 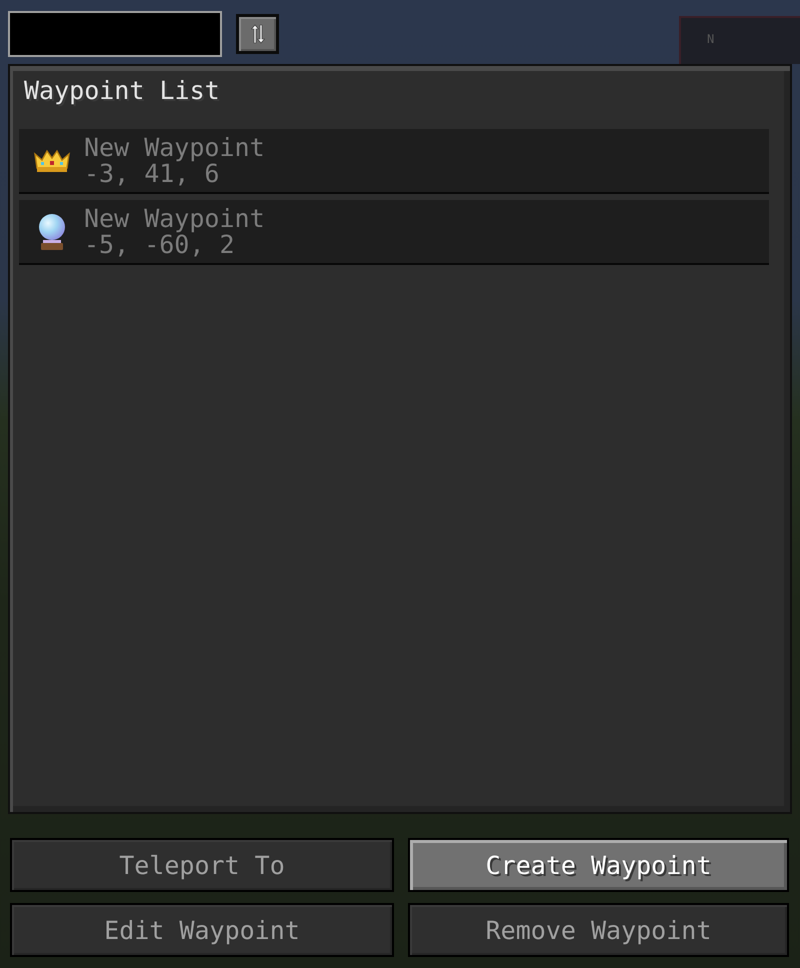 I want to click on sort-button, so click(x=257, y=34).